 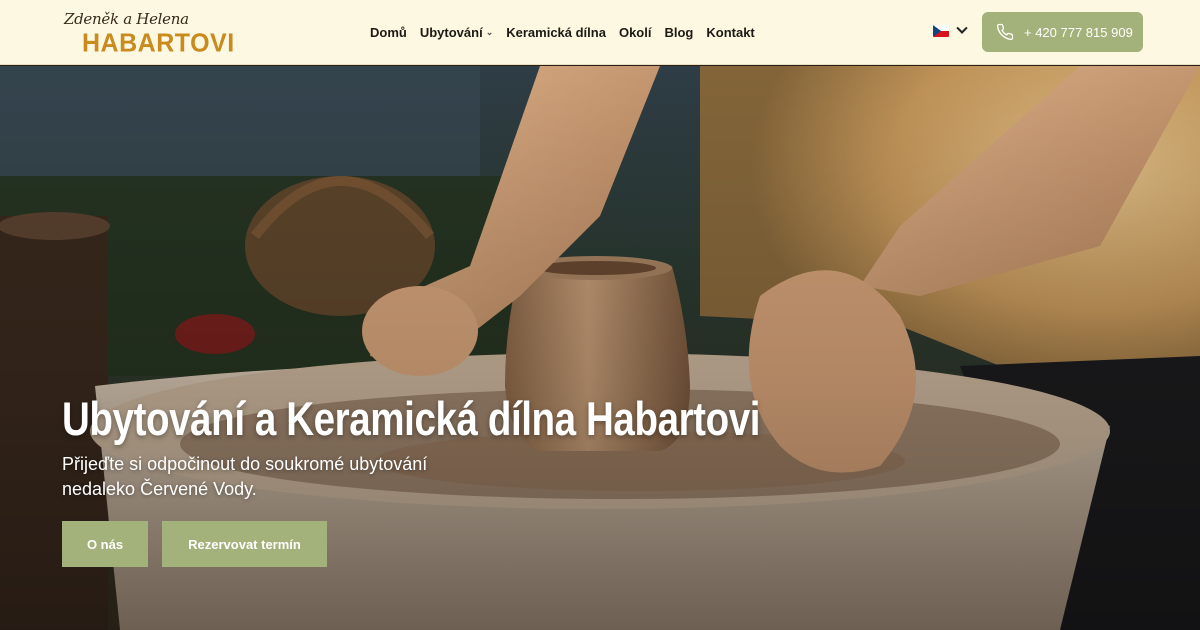 I want to click on nav-label: Okolí, so click(x=635, y=32).